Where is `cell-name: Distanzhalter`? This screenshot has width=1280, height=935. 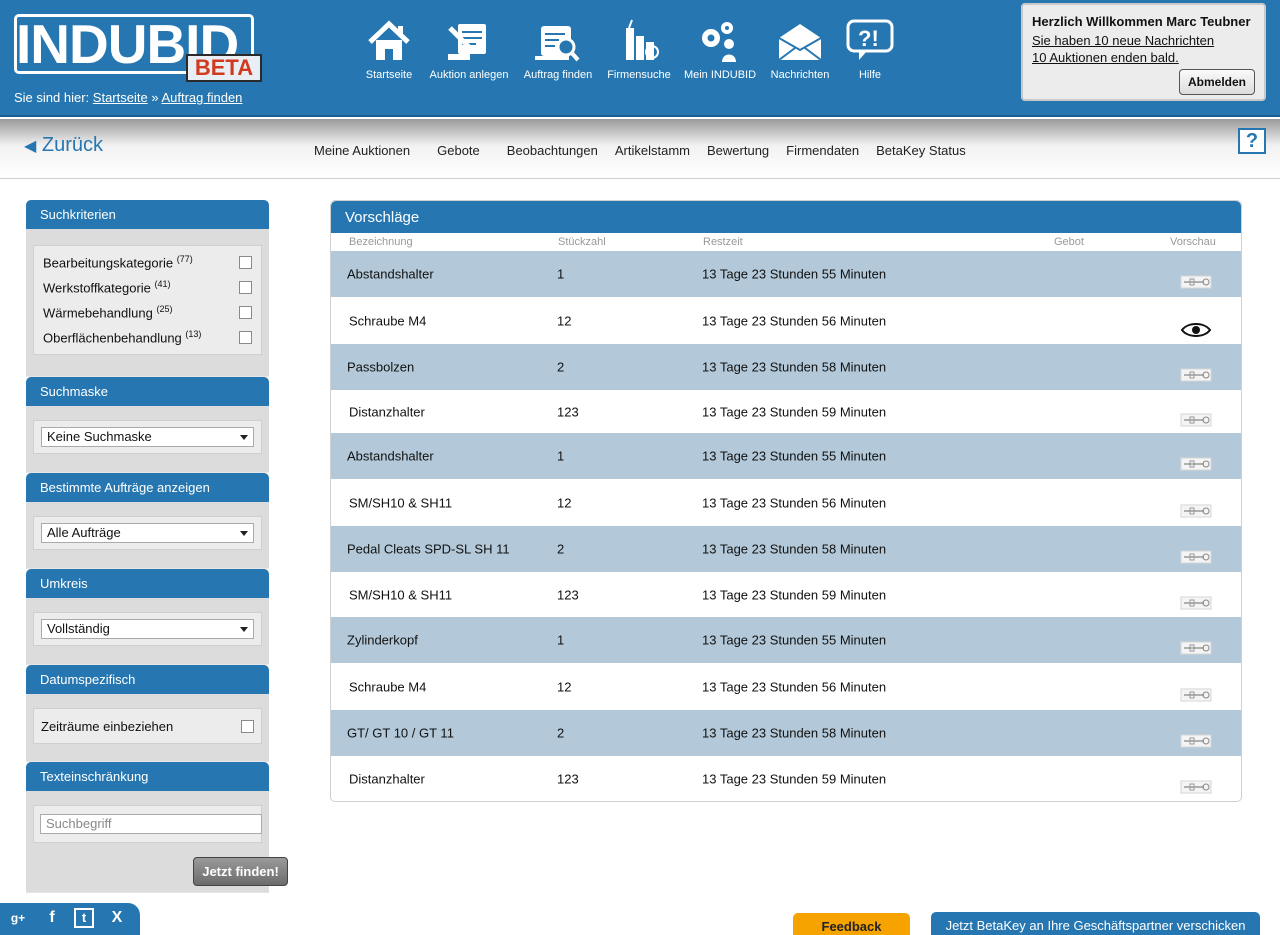
cell-name: Distanzhalter is located at coordinates (387, 411).